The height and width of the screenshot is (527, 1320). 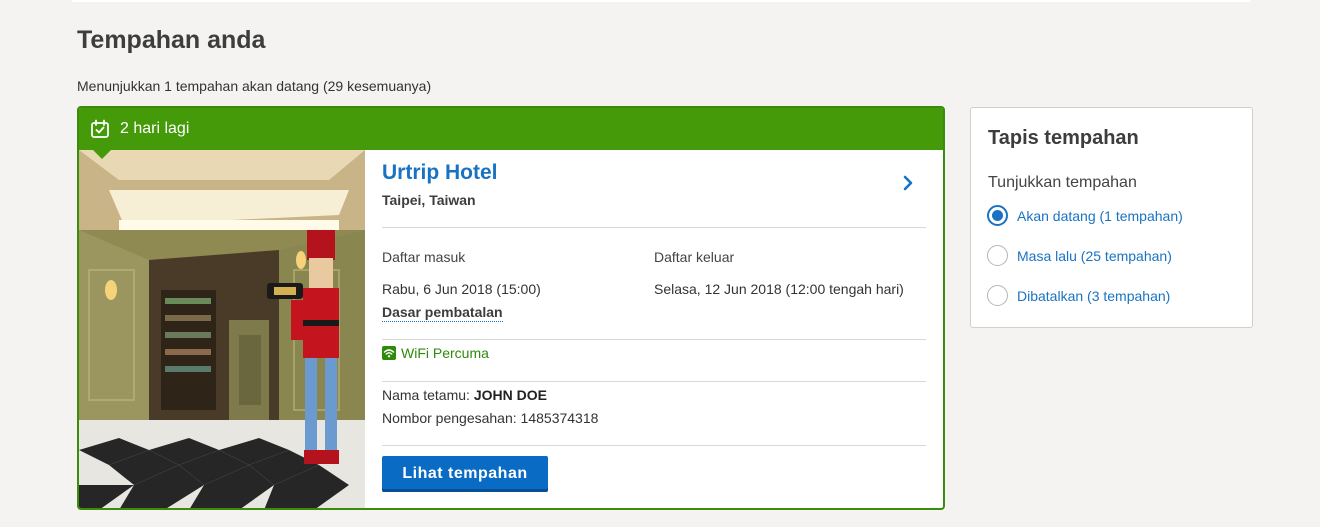 I want to click on checkout-value: Selasa, 12 Jun 2018 (12:00 tengah hari), so click(x=779, y=289).